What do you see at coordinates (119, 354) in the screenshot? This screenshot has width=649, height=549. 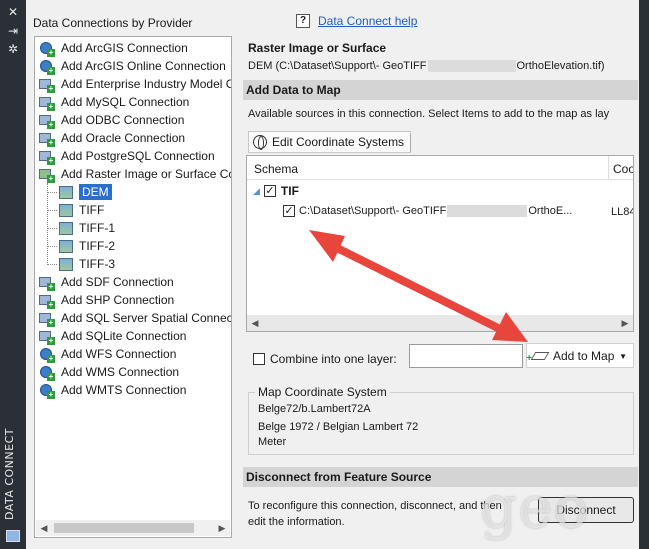 I see `tree-item-label: Add WFS Connection` at bounding box center [119, 354].